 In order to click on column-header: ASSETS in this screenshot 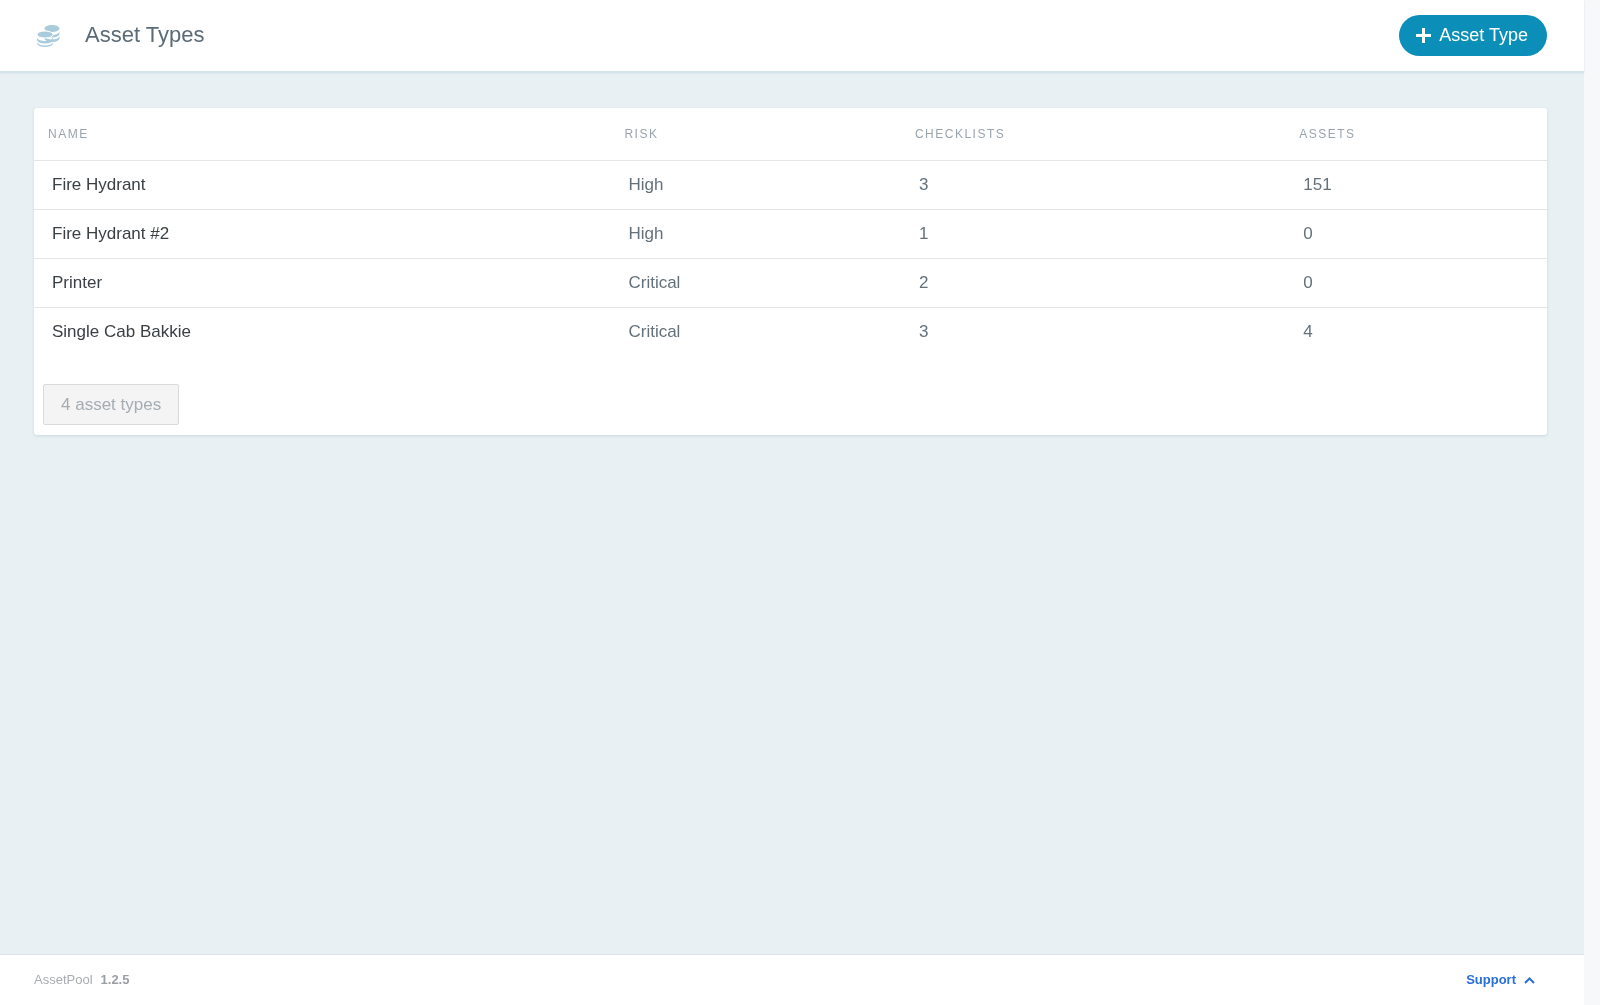, I will do `click(1416, 134)`.